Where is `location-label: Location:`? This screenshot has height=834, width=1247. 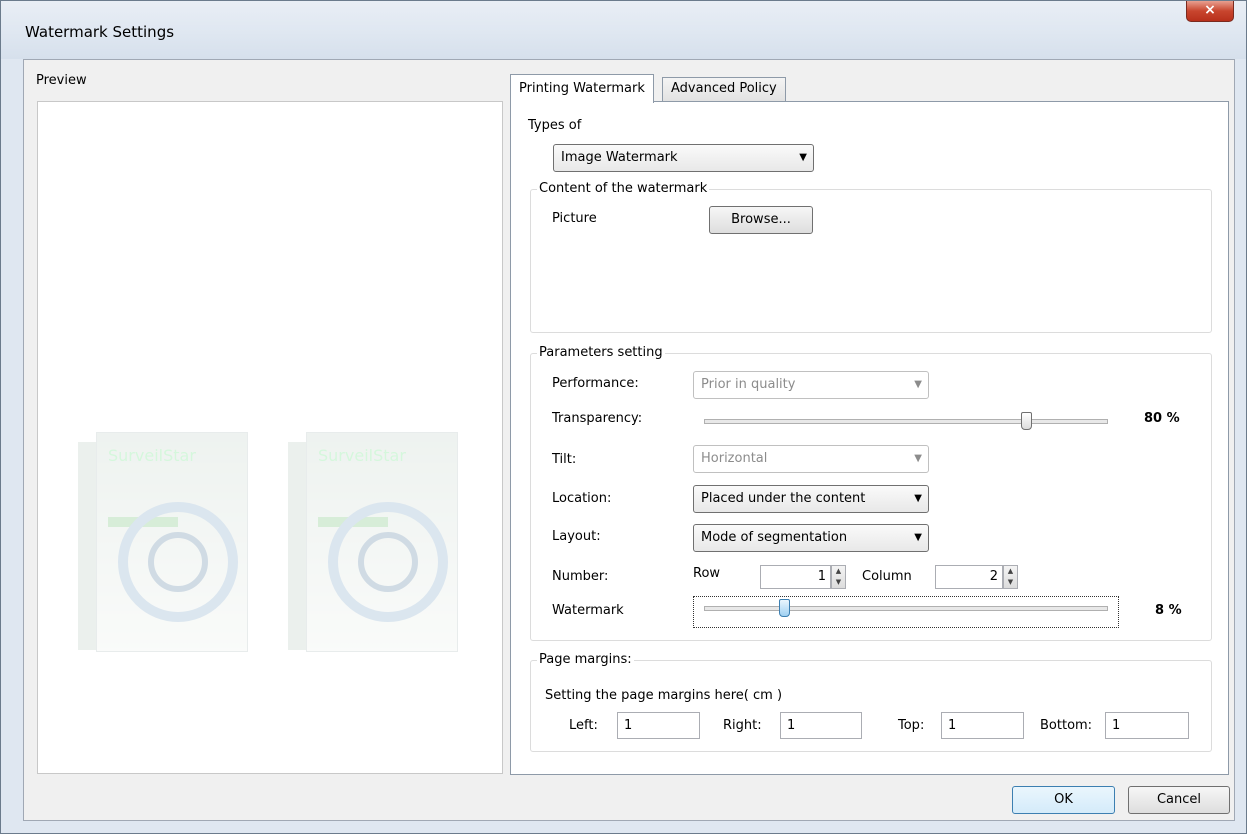
location-label: Location: is located at coordinates (582, 498).